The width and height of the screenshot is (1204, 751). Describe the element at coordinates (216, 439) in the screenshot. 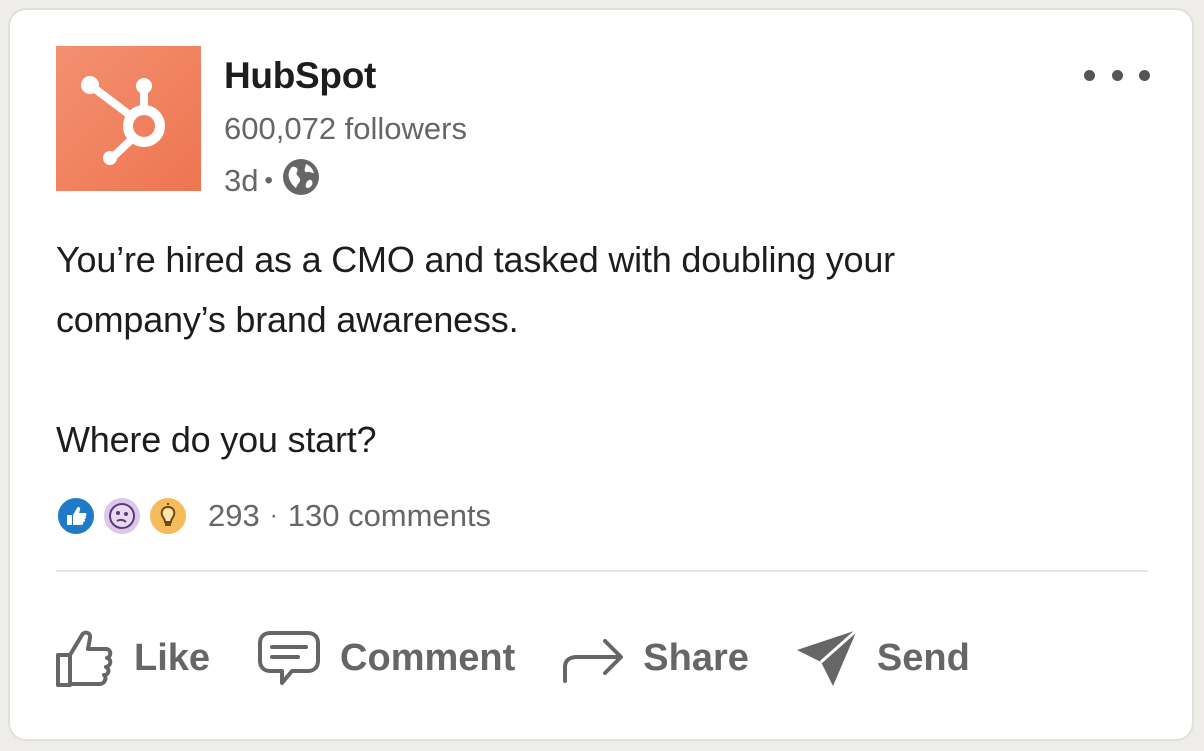

I see `post-paragraph: Where do you start?` at that location.